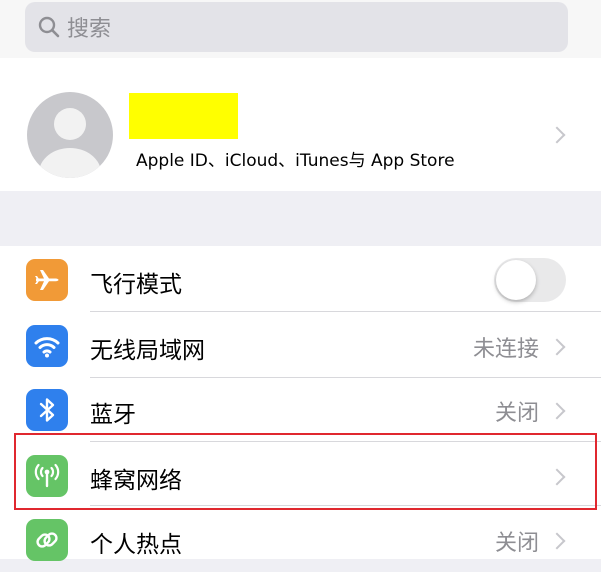  What do you see at coordinates (70, 163) in the screenshot?
I see `person-silhouette-shoulders` at bounding box center [70, 163].